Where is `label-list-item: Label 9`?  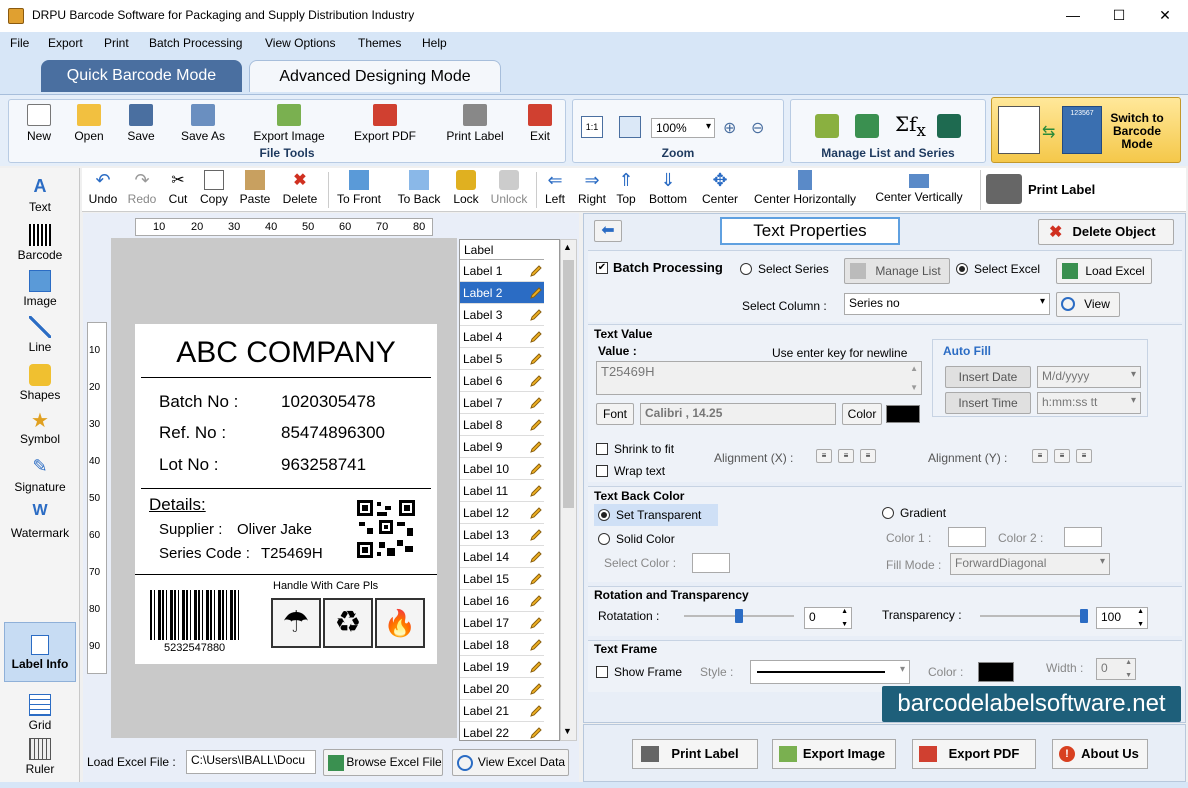 label-list-item: Label 9 is located at coordinates (502, 447).